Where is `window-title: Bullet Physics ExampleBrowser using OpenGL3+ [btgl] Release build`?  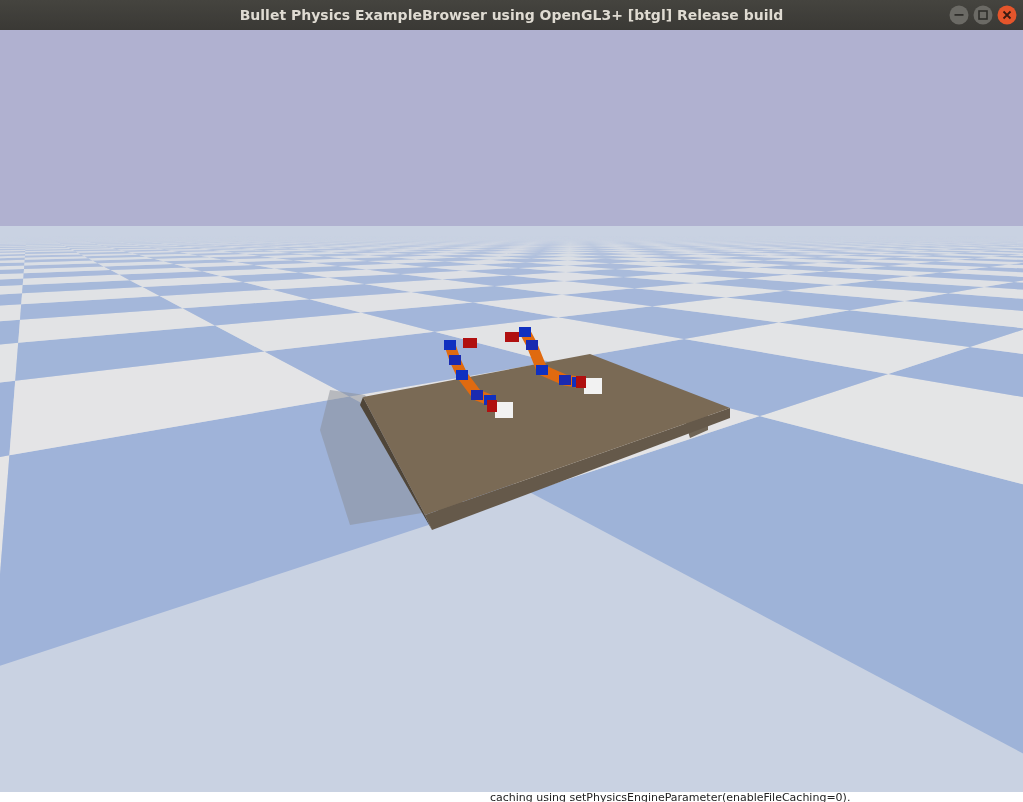 window-title: Bullet Physics ExampleBrowser using OpenGL3+ [btgl] Release build is located at coordinates (511, 15).